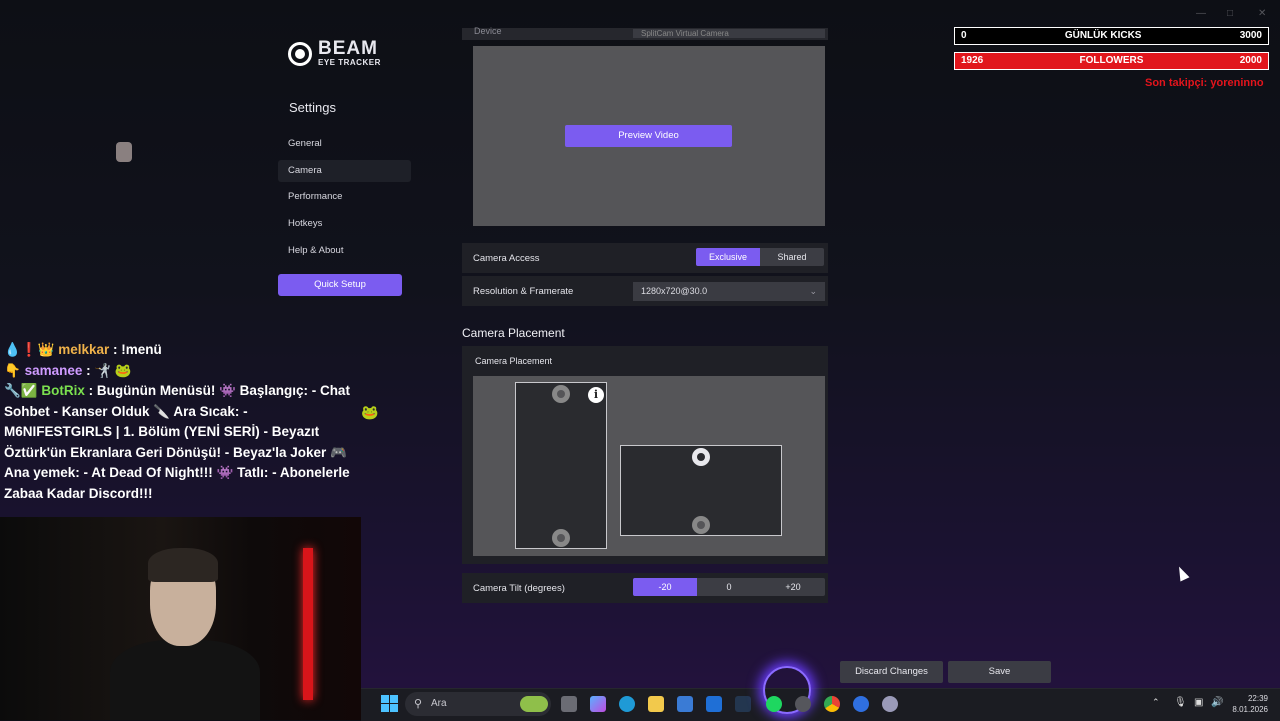  I want to click on followers-goal: 2000, so click(1250, 60).